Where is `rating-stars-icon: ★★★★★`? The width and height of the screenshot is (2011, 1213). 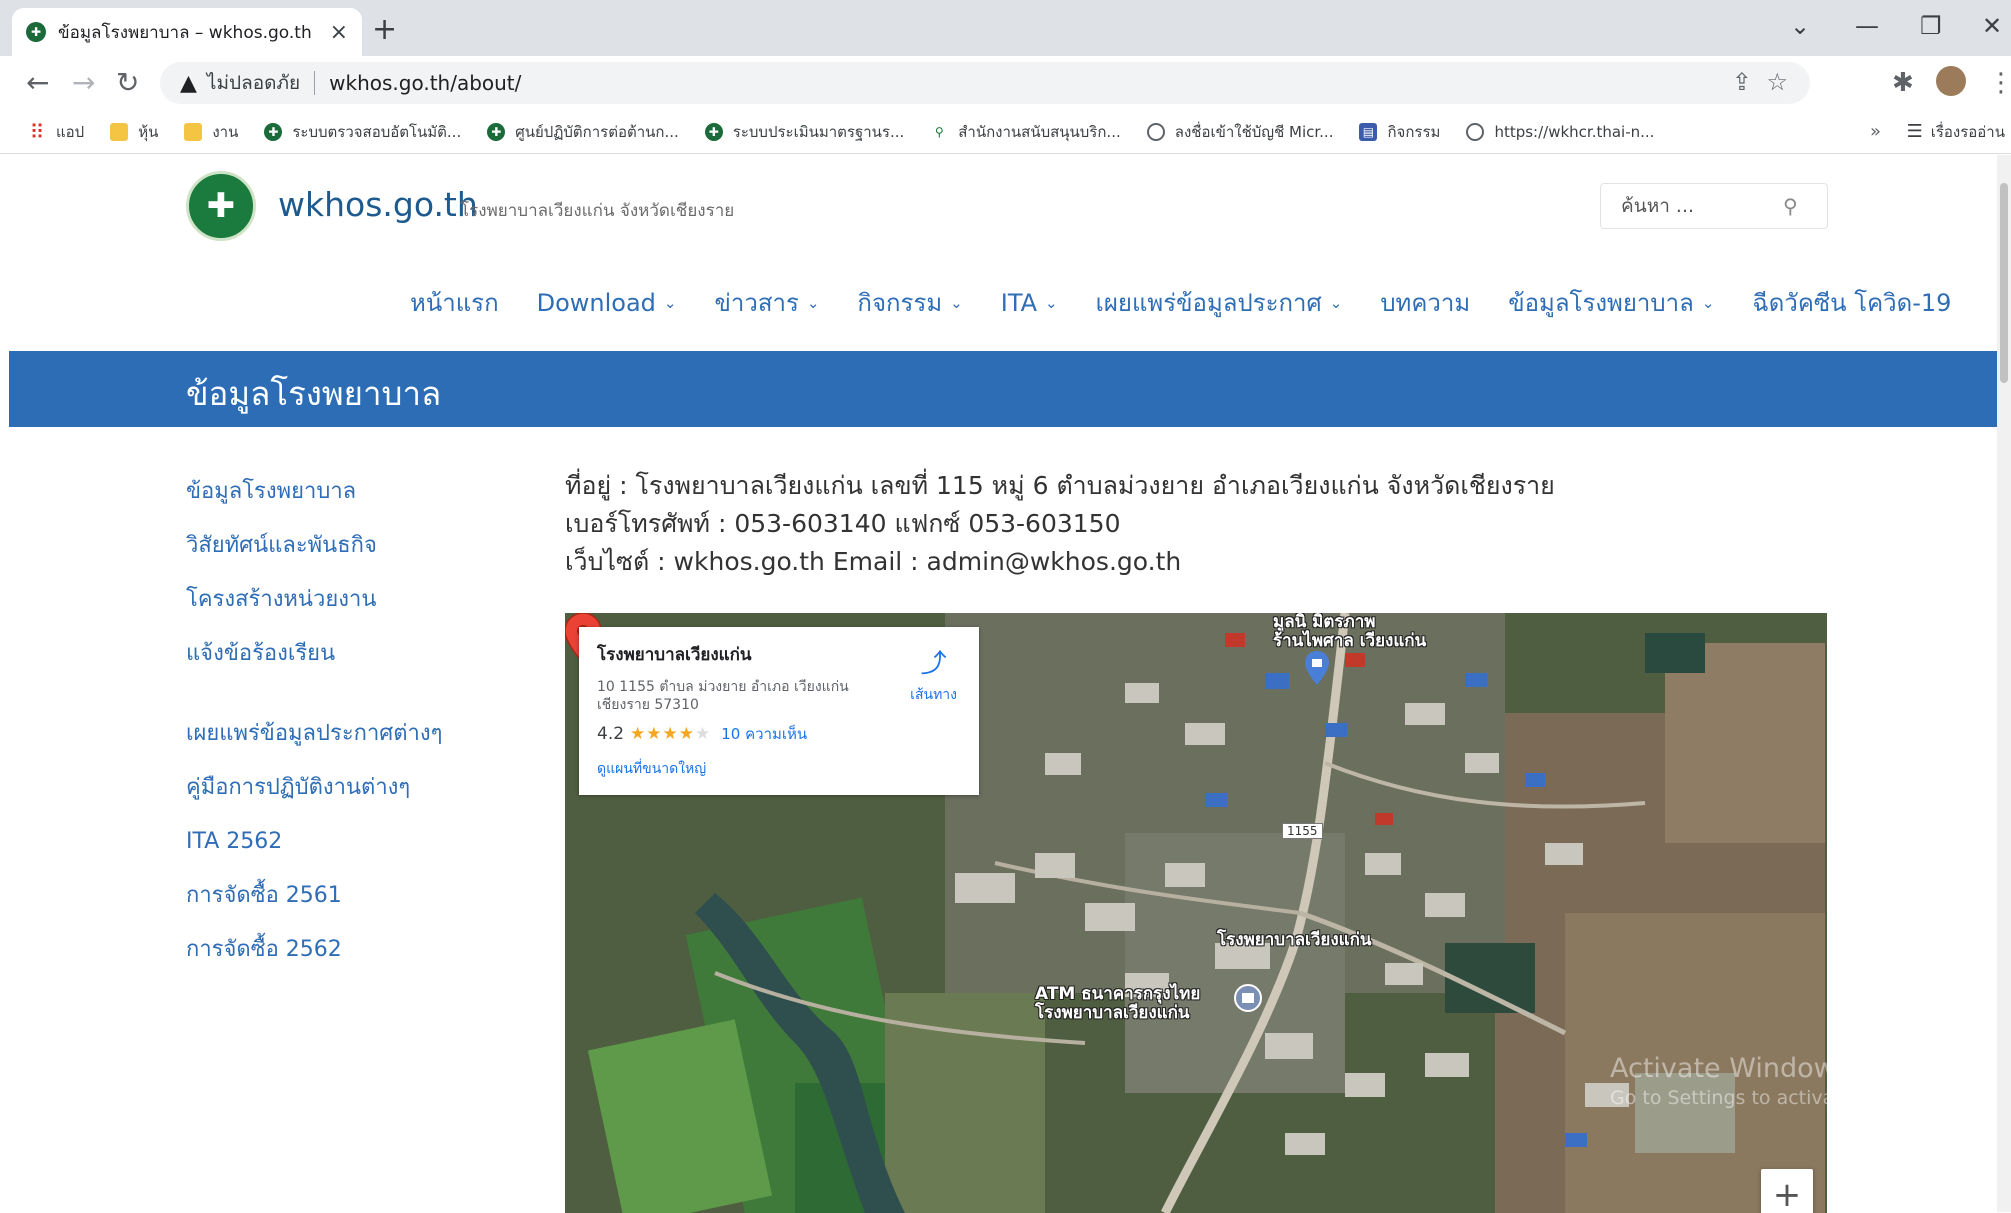
rating-stars-icon: ★★★★★ is located at coordinates (671, 734).